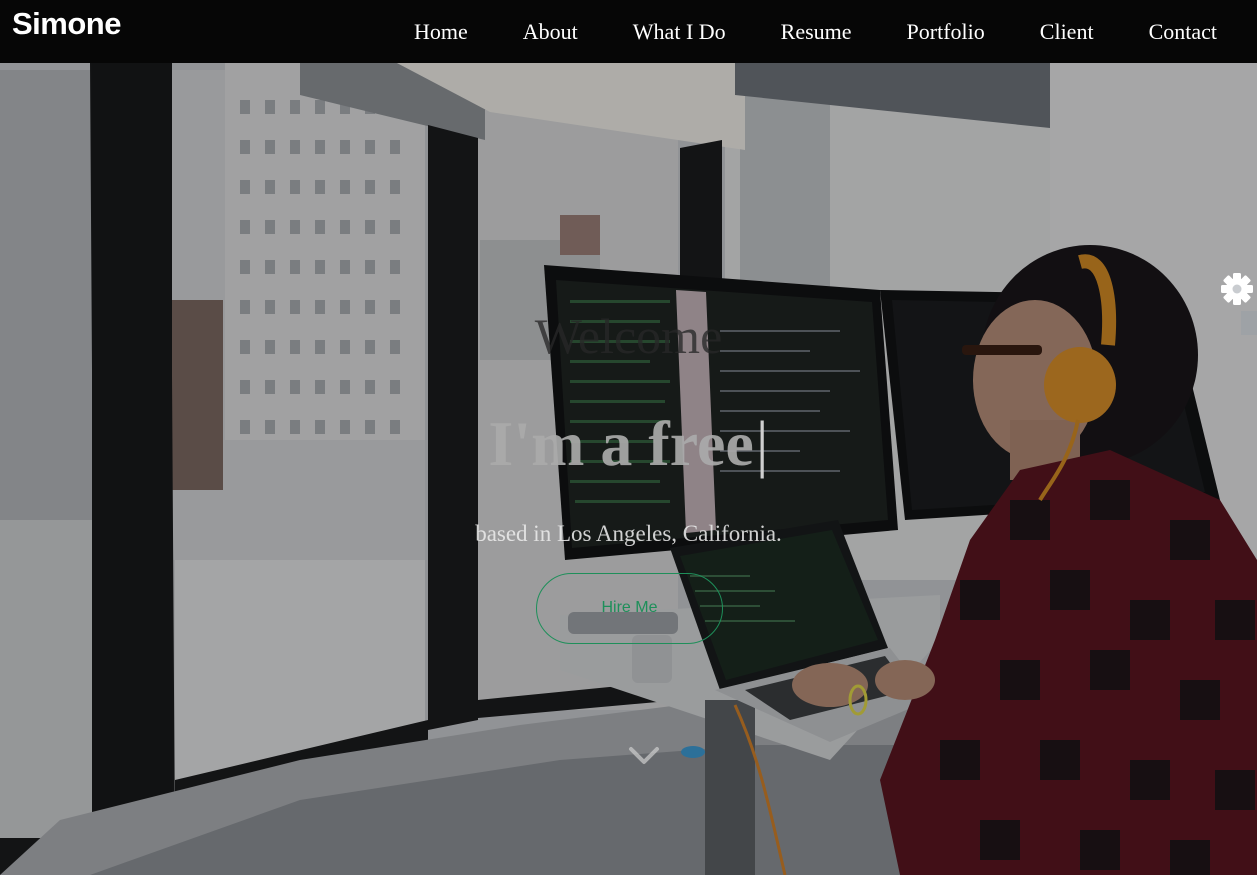 The width and height of the screenshot is (1257, 875). What do you see at coordinates (629, 608) in the screenshot?
I see `hire-me-button: Hire Me` at bounding box center [629, 608].